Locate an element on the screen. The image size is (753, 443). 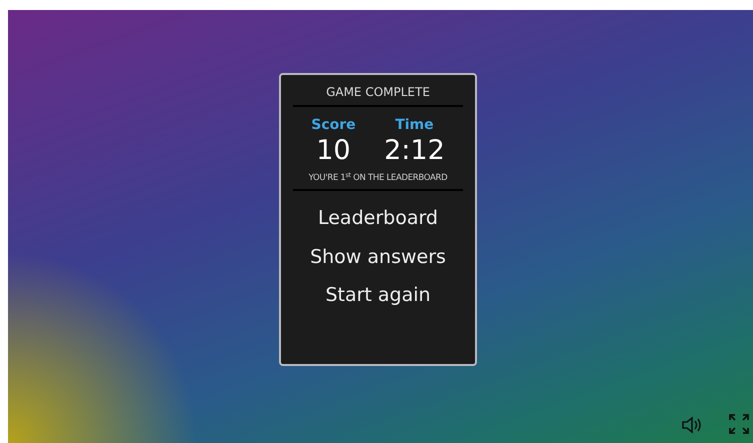
stat-label: Time is located at coordinates (414, 125).